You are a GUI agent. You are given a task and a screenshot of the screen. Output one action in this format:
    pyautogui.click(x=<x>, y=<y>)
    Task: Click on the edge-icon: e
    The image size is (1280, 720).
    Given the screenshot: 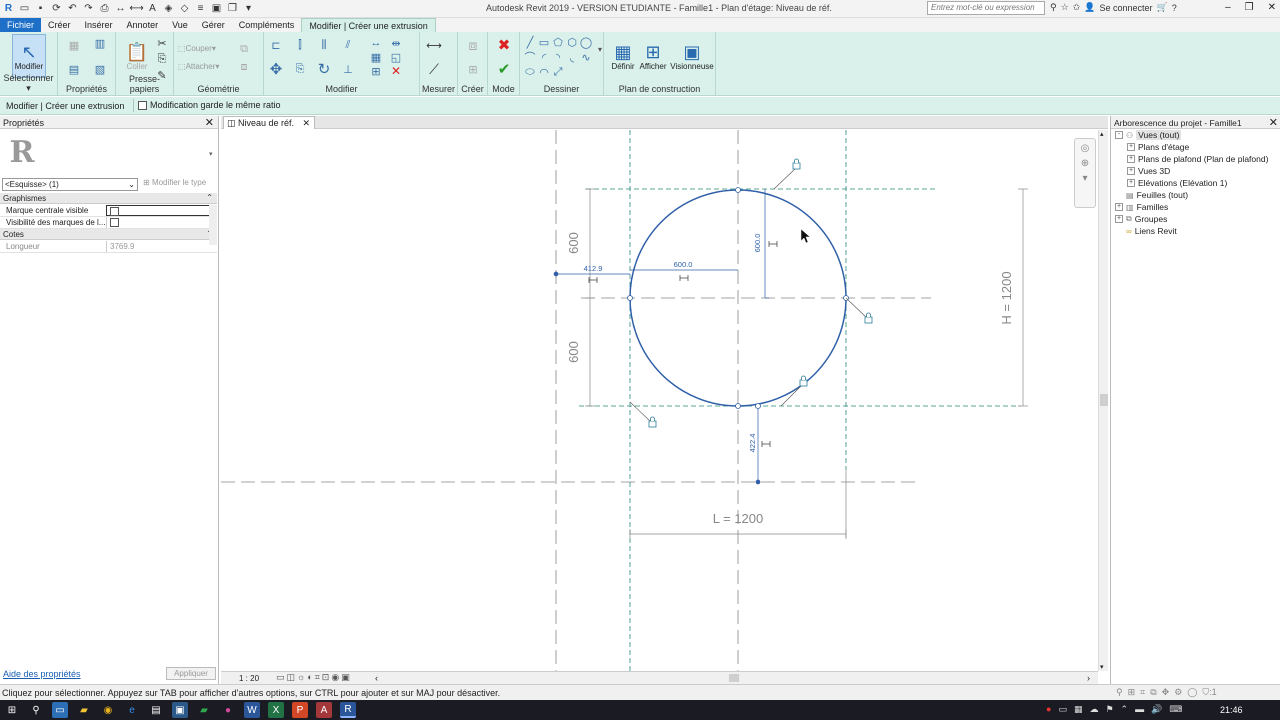 What is the action you would take?
    pyautogui.click(x=132, y=710)
    